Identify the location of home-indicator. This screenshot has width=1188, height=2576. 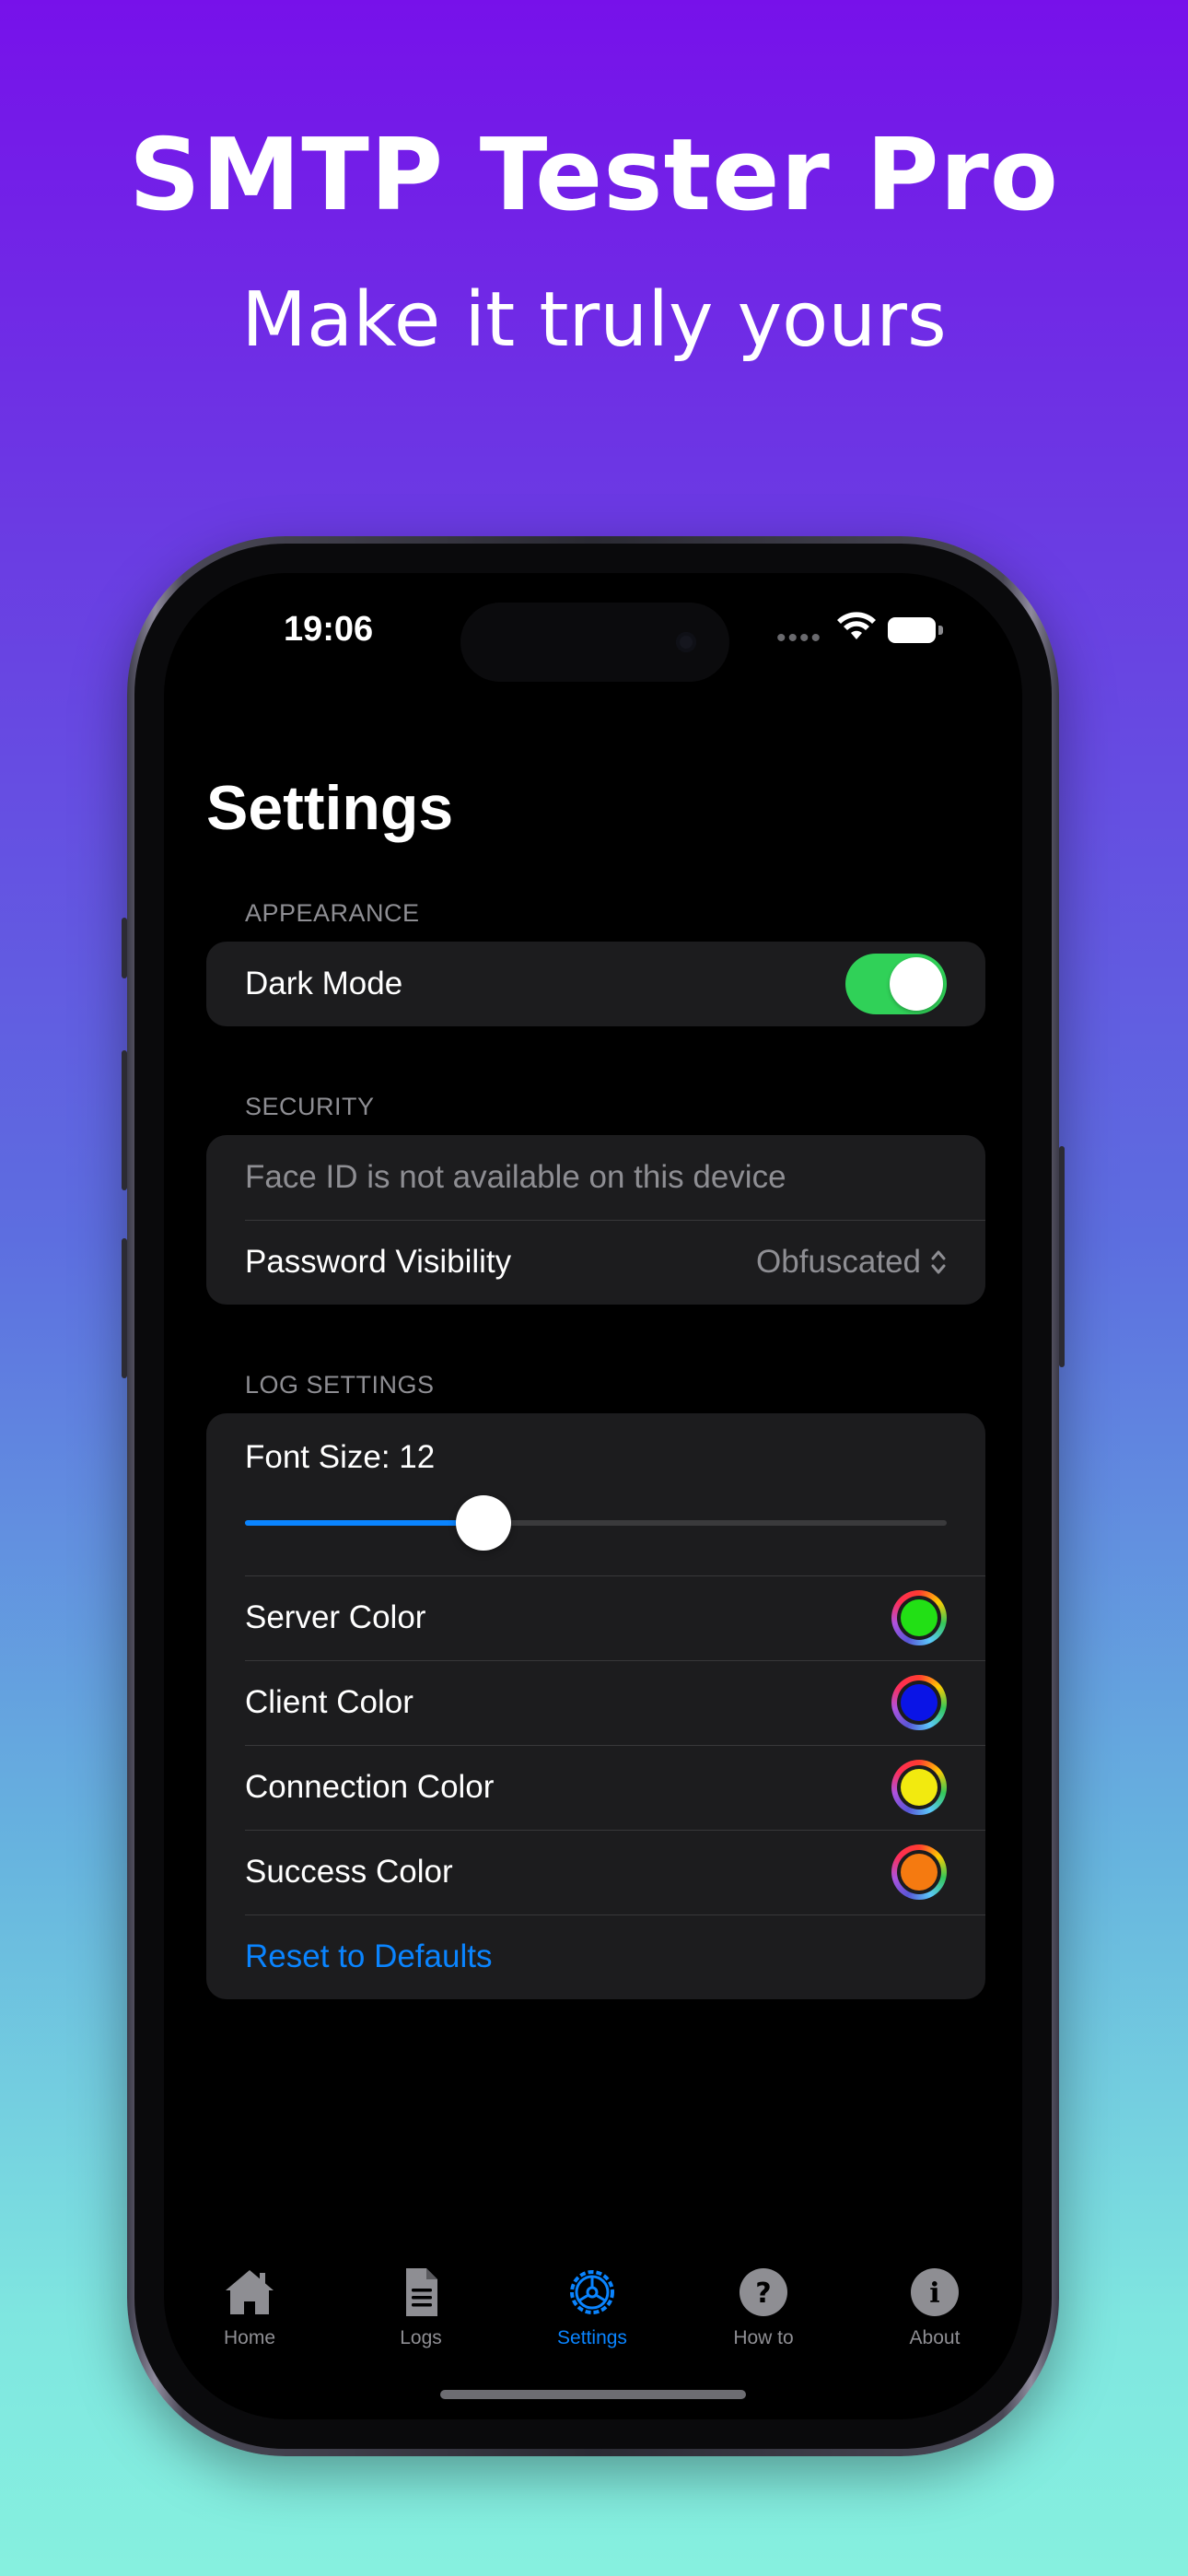
(593, 2394).